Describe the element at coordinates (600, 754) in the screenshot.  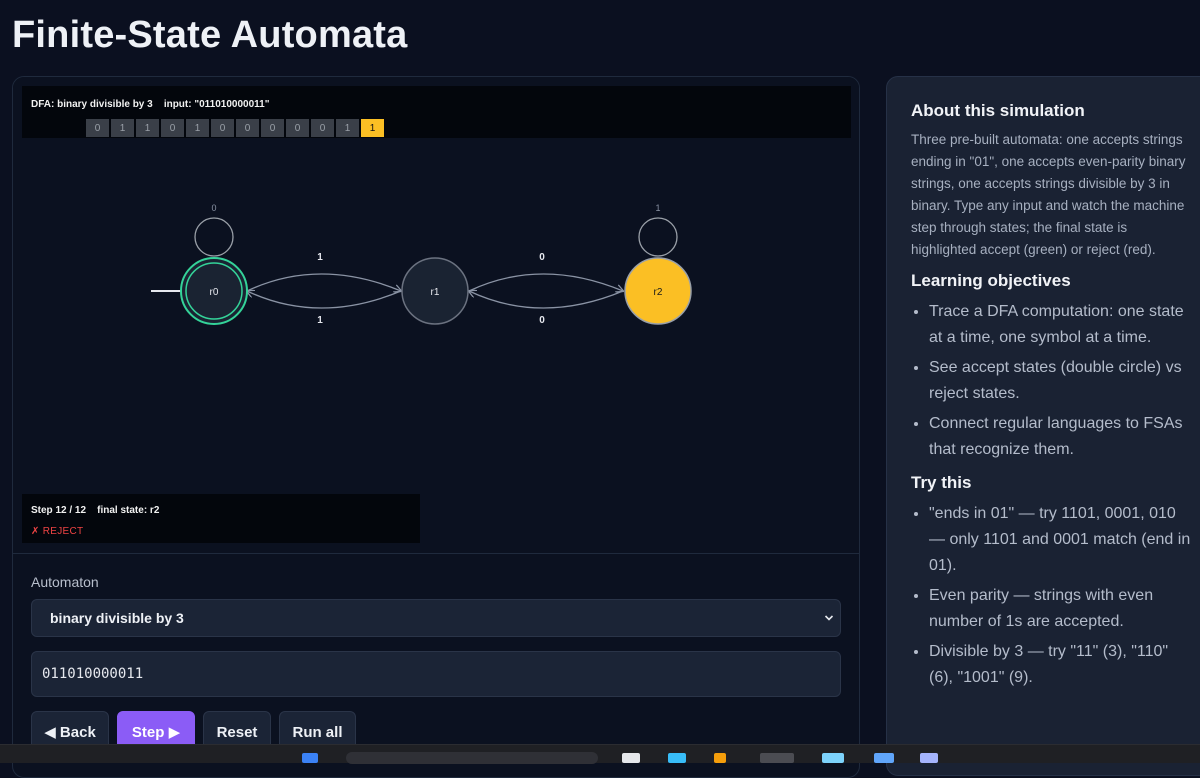
I see `taskbar` at that location.